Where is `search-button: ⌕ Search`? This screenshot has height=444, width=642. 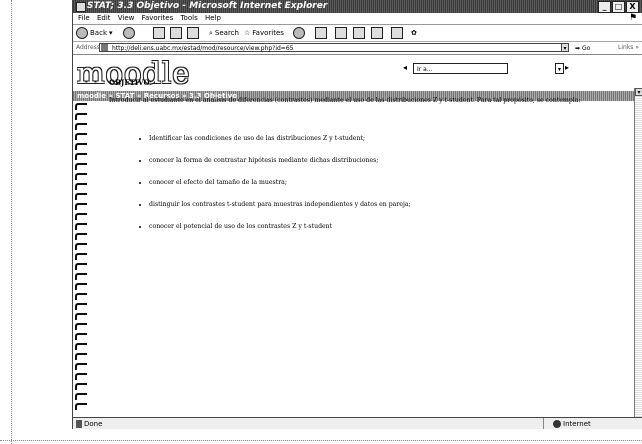 search-button: ⌕ Search is located at coordinates (224, 33).